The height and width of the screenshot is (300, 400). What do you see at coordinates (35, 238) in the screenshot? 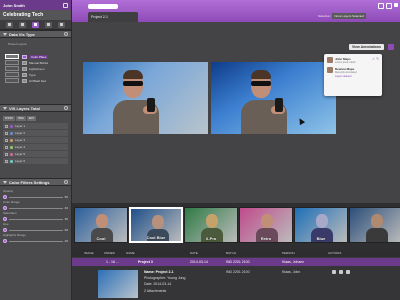
I see `filter-slider: Highlights Range 20` at bounding box center [35, 238].